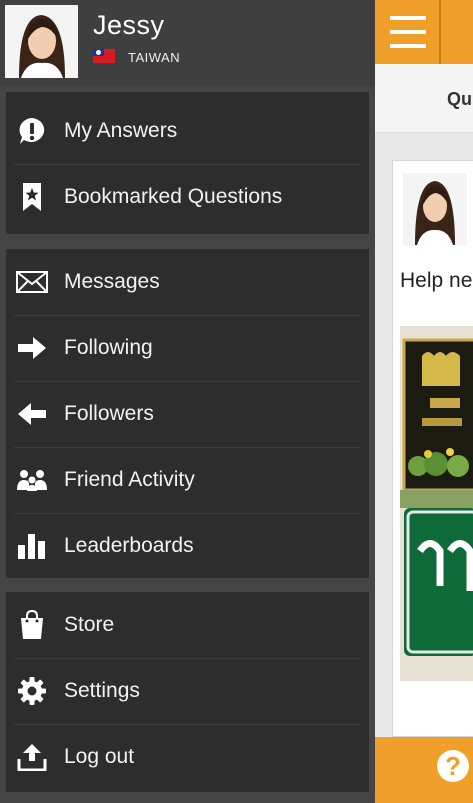 This screenshot has width=473, height=803. What do you see at coordinates (424, 770) in the screenshot?
I see `bottom-bar: ?` at bounding box center [424, 770].